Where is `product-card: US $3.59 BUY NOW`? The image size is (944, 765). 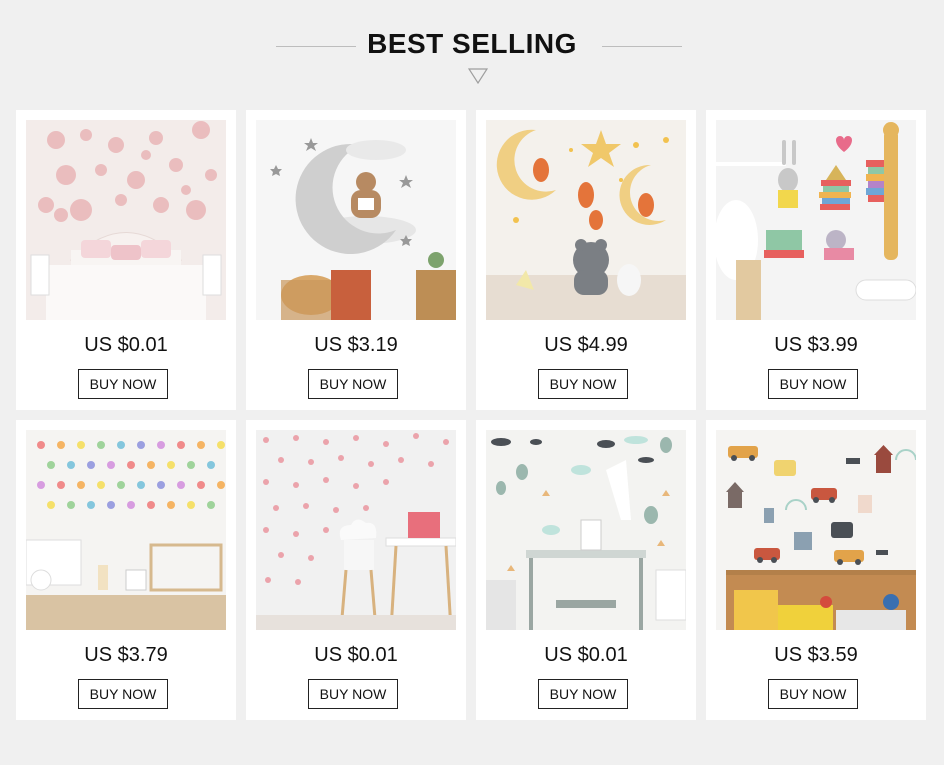 product-card: US $3.59 BUY NOW is located at coordinates (816, 570).